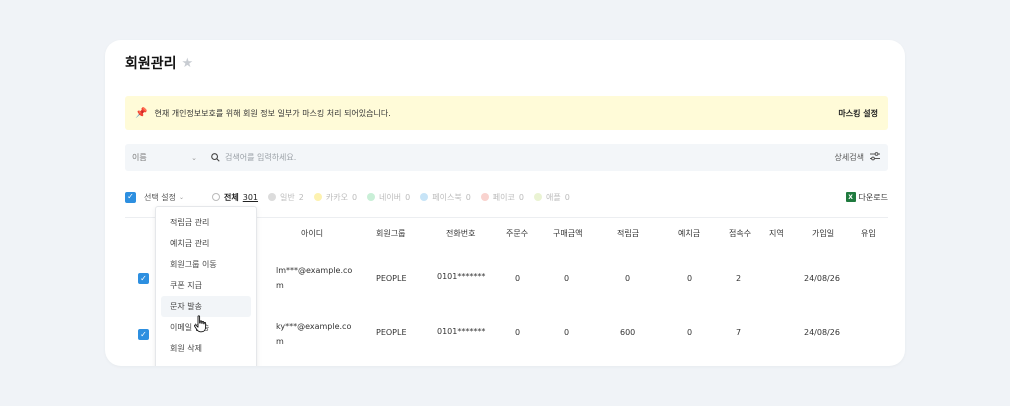  I want to click on search-bar: 이름 ⌄ 상세검색, so click(506, 157).